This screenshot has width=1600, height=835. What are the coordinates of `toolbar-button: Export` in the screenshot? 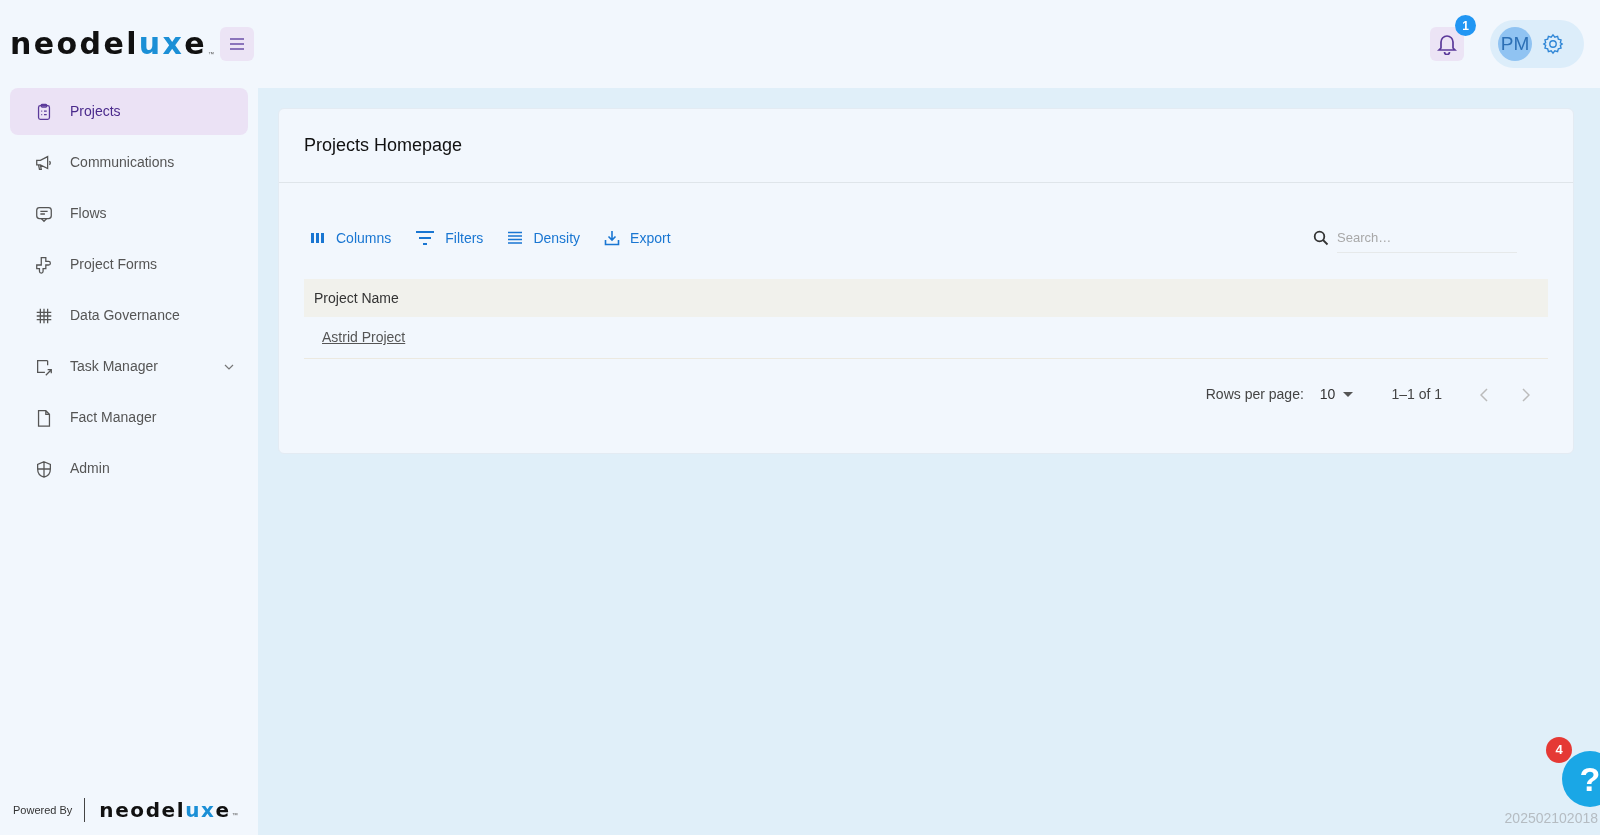 It's located at (637, 238).